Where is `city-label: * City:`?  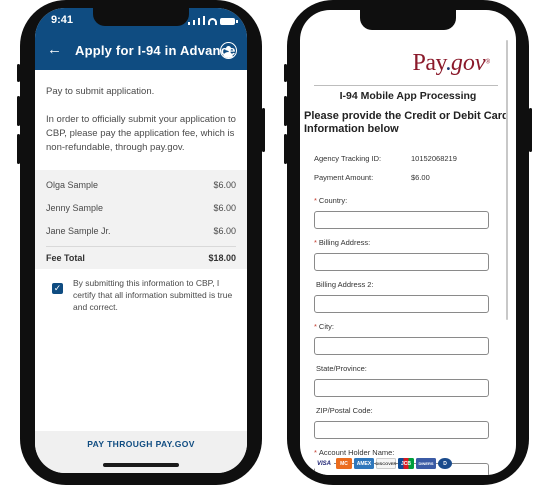 city-label: * City: is located at coordinates (324, 326).